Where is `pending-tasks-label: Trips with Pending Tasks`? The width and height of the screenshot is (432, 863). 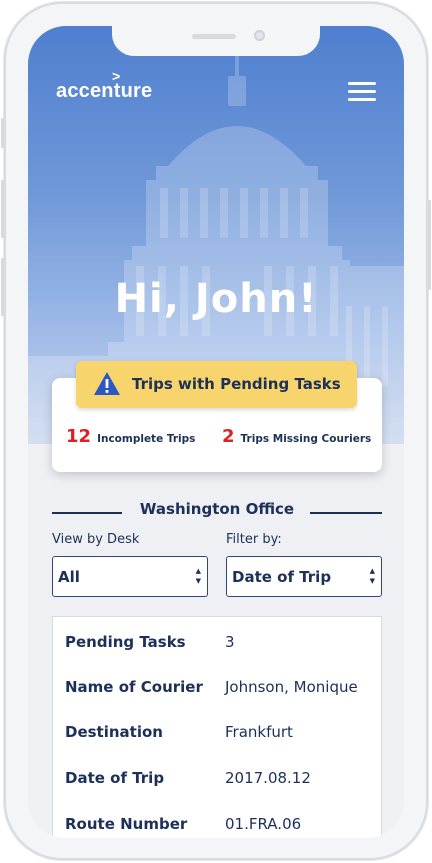 pending-tasks-label: Trips with Pending Tasks is located at coordinates (236, 384).